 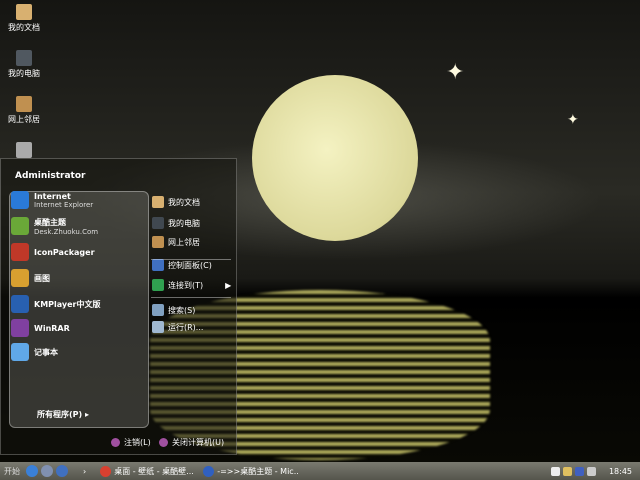 I want to click on logoff-button: 注销(L), so click(x=131, y=442).